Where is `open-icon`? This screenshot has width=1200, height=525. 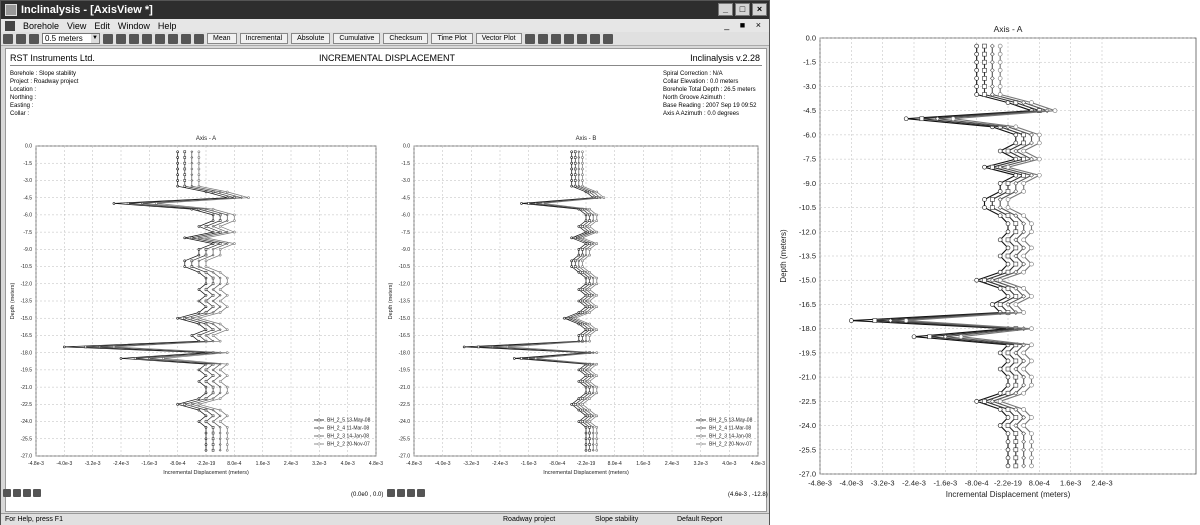 open-icon is located at coordinates (21, 38).